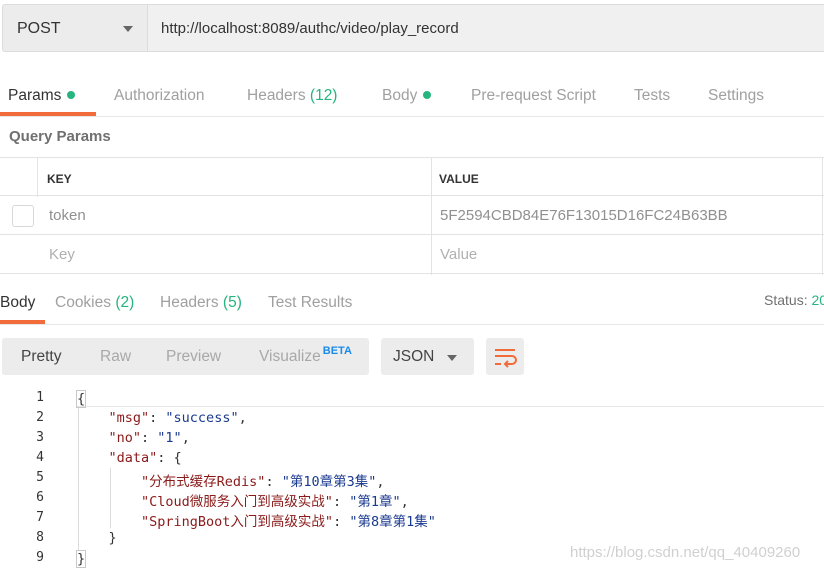 This screenshot has width=824, height=571. What do you see at coordinates (323, 95) in the screenshot?
I see `tab-headers-count: (12)` at bounding box center [323, 95].